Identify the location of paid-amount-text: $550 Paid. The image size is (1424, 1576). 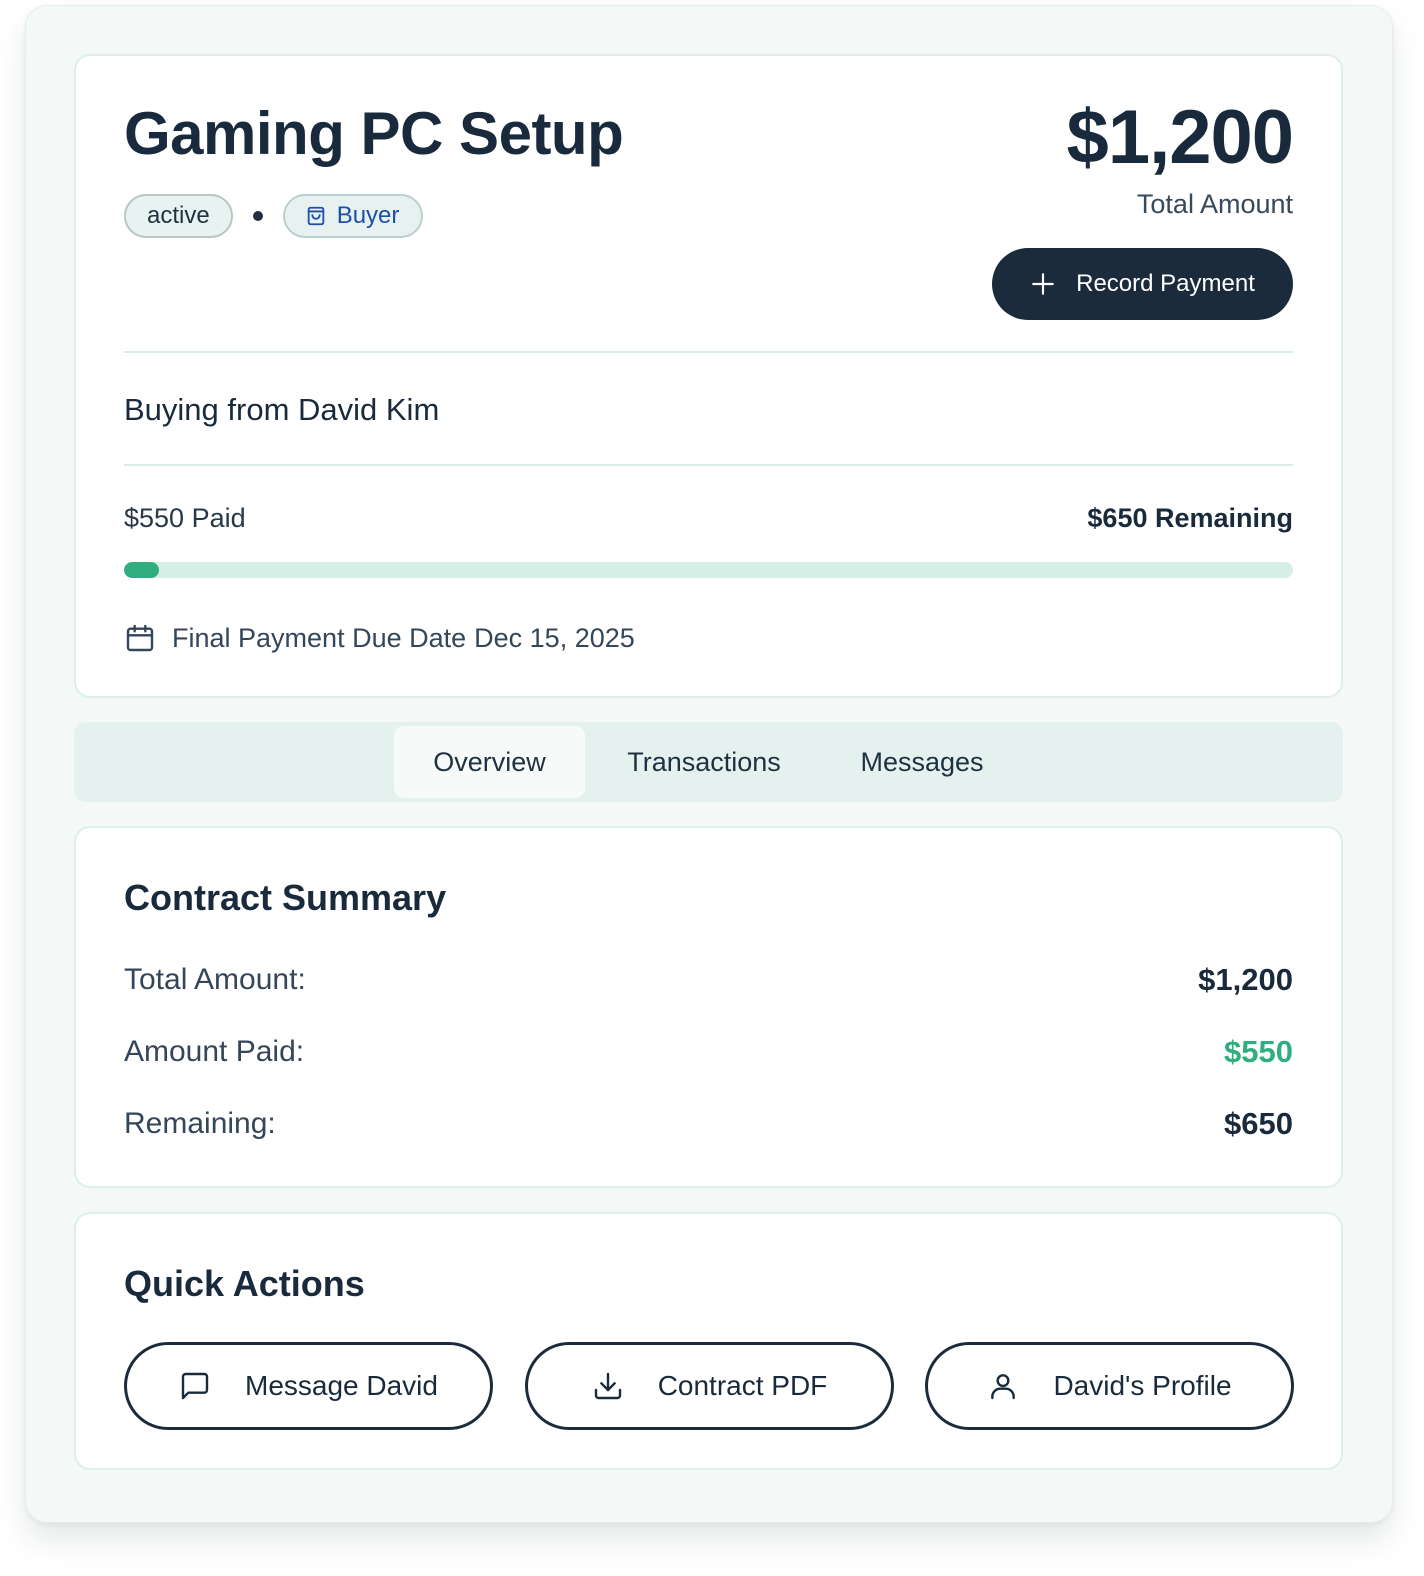
(185, 518).